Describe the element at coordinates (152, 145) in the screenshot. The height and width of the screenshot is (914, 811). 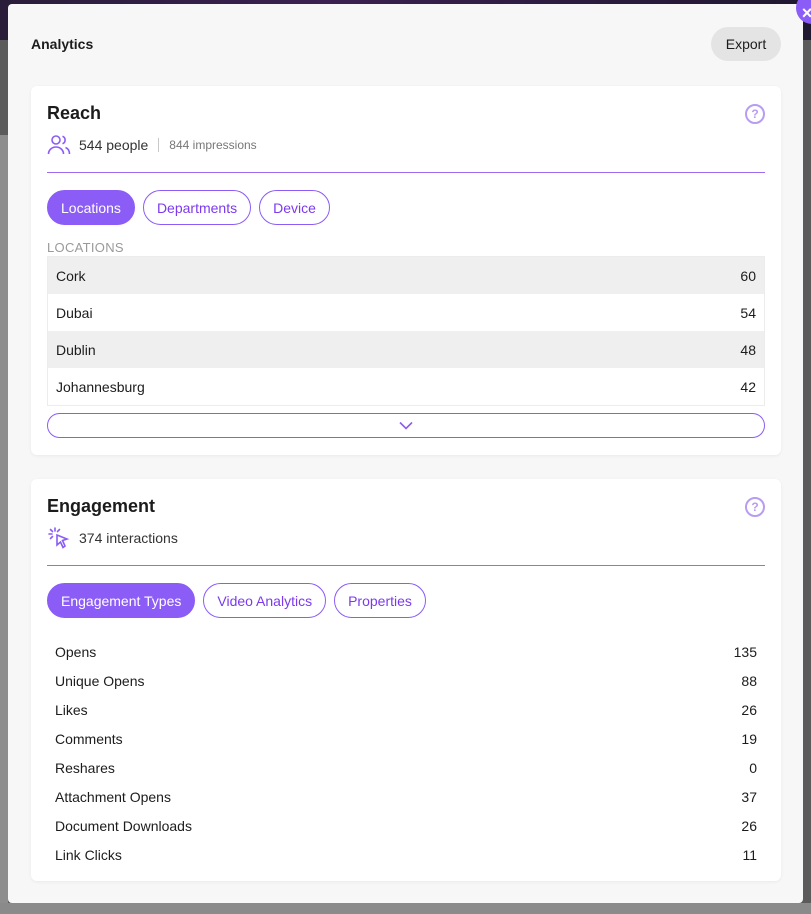
I see `reach-stats: 544 people 844 impressions` at that location.